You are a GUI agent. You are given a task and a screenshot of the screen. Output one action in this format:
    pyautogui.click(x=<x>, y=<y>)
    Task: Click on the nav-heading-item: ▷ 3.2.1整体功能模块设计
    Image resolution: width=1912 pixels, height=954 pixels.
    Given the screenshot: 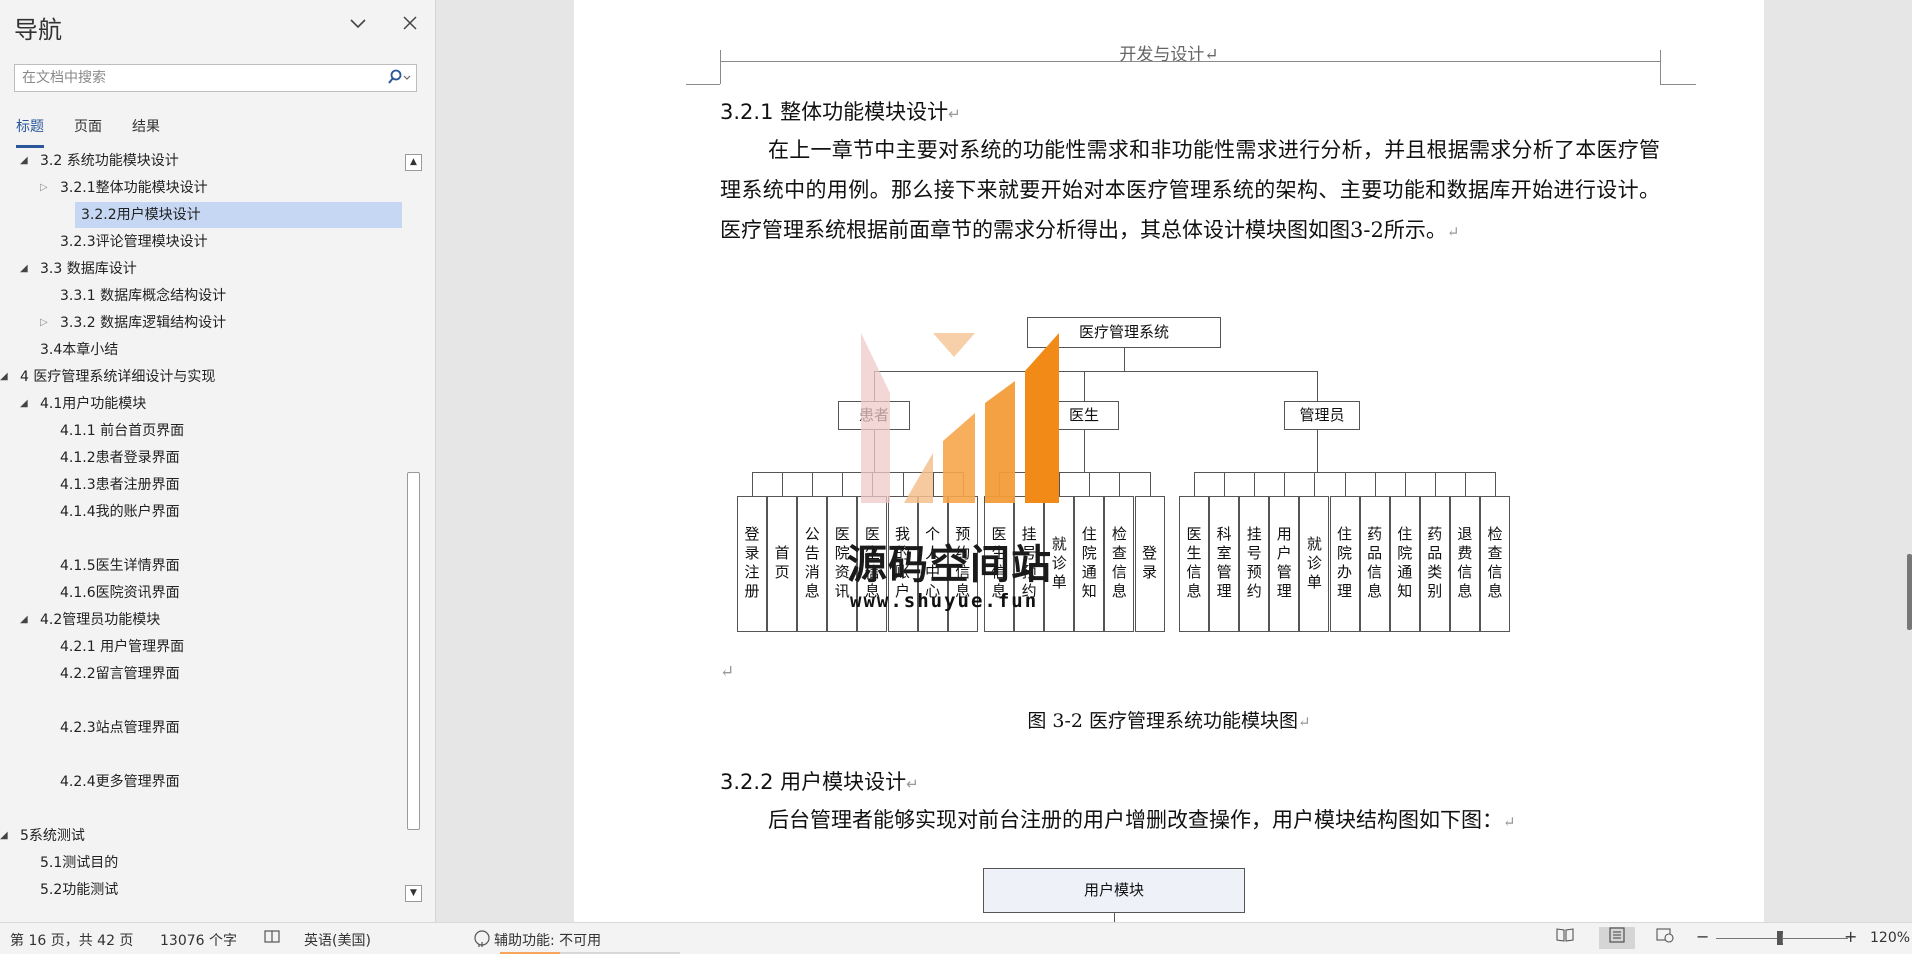 What is the action you would take?
    pyautogui.click(x=201, y=188)
    